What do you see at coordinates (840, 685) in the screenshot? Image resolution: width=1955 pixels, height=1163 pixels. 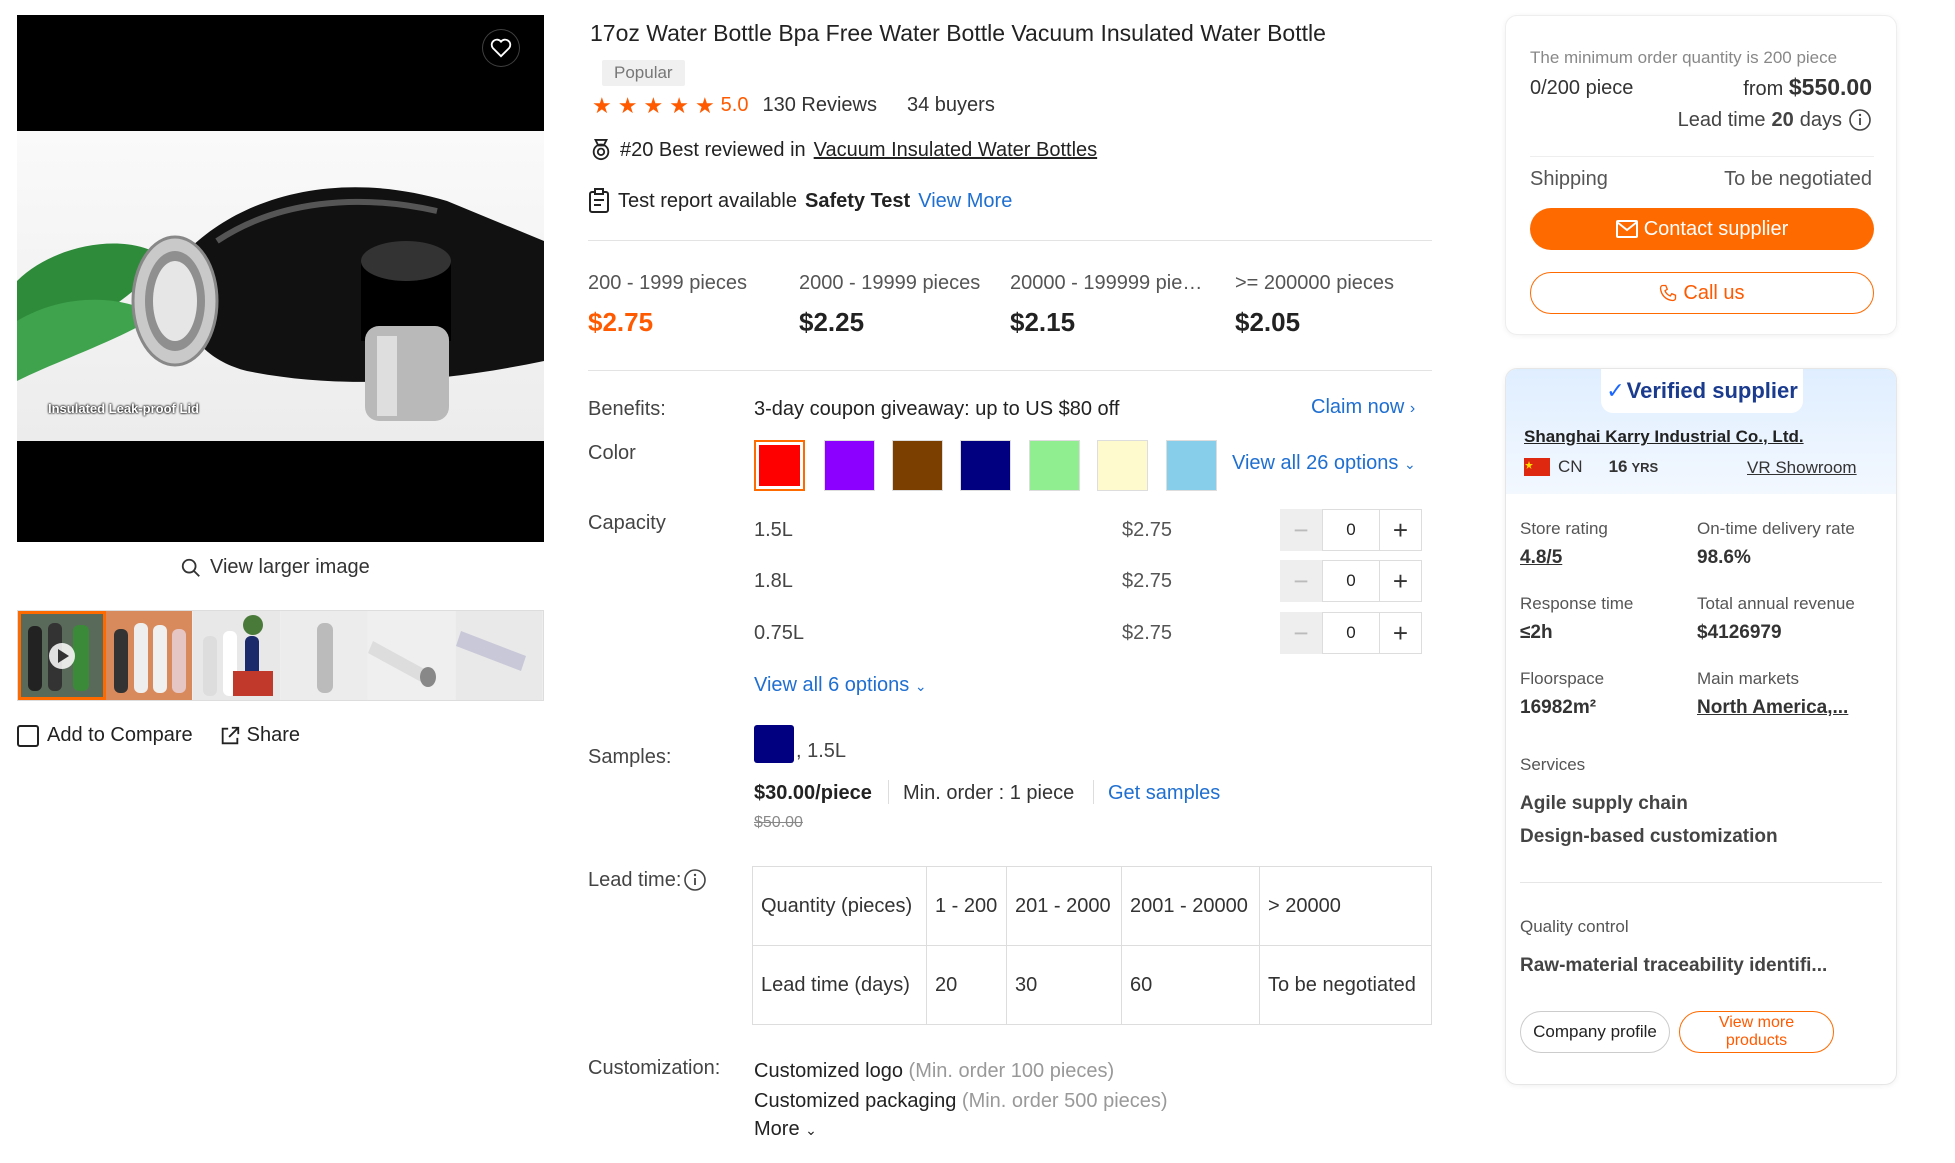 I see `view-all-capacity-link: View all 6 options ⌄` at bounding box center [840, 685].